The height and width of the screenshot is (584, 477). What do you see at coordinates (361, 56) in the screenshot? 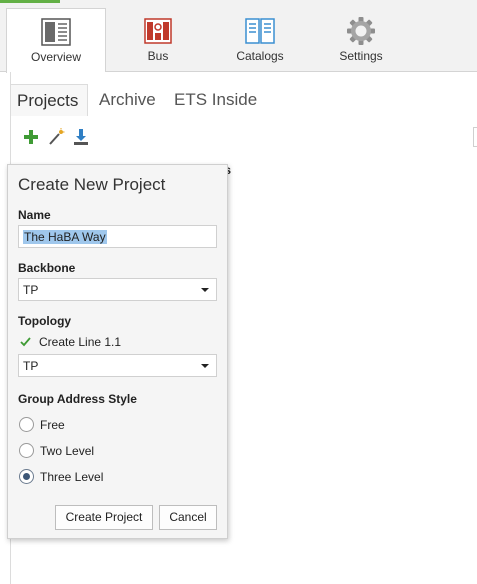
I see `tab-label: Settings` at bounding box center [361, 56].